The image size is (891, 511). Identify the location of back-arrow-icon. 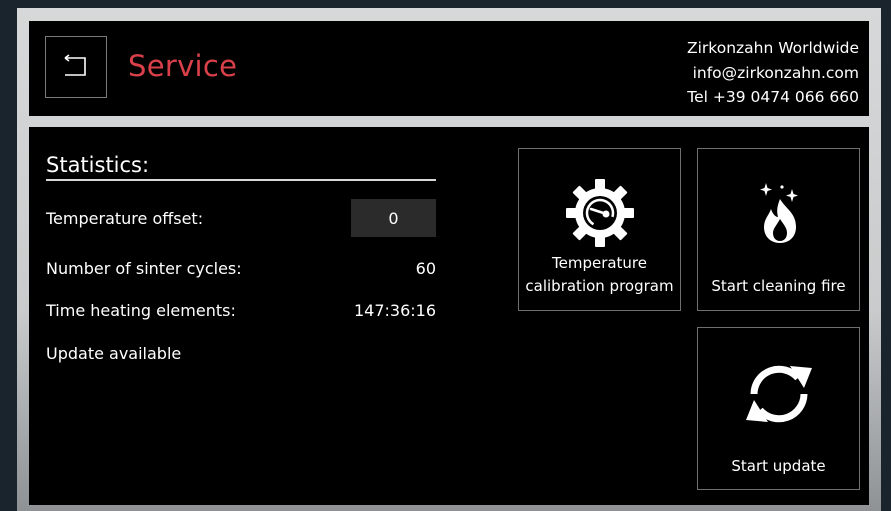
(75, 65).